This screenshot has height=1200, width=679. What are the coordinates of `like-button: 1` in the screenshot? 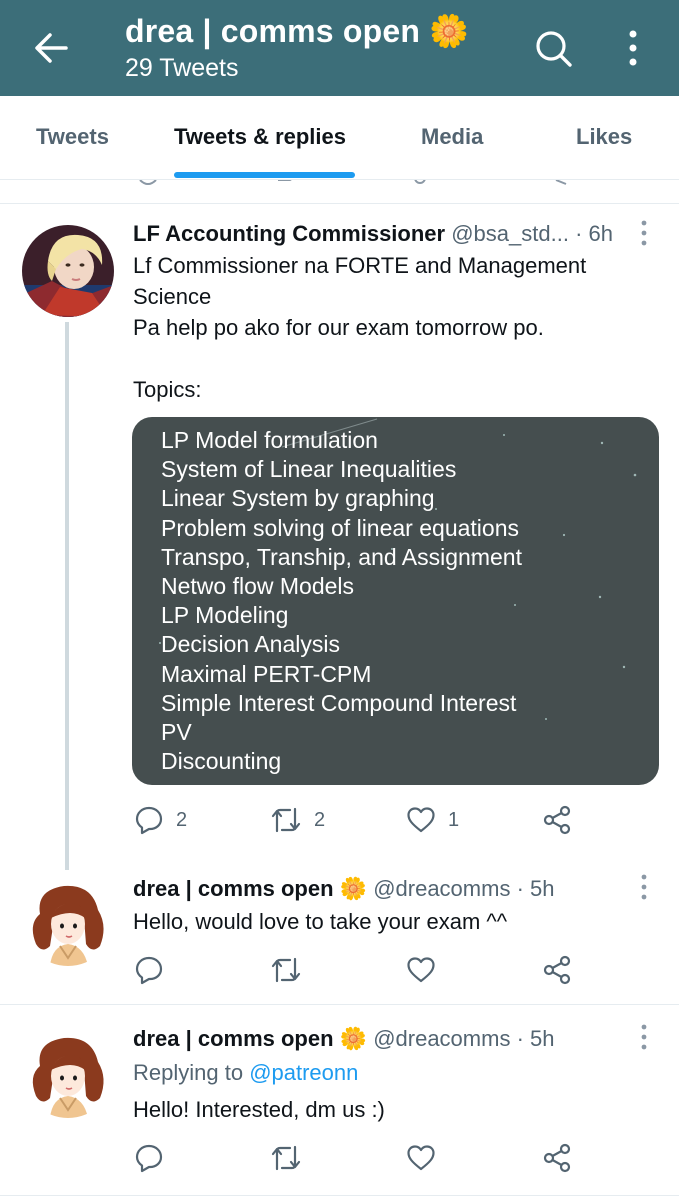 It's located at (432, 820).